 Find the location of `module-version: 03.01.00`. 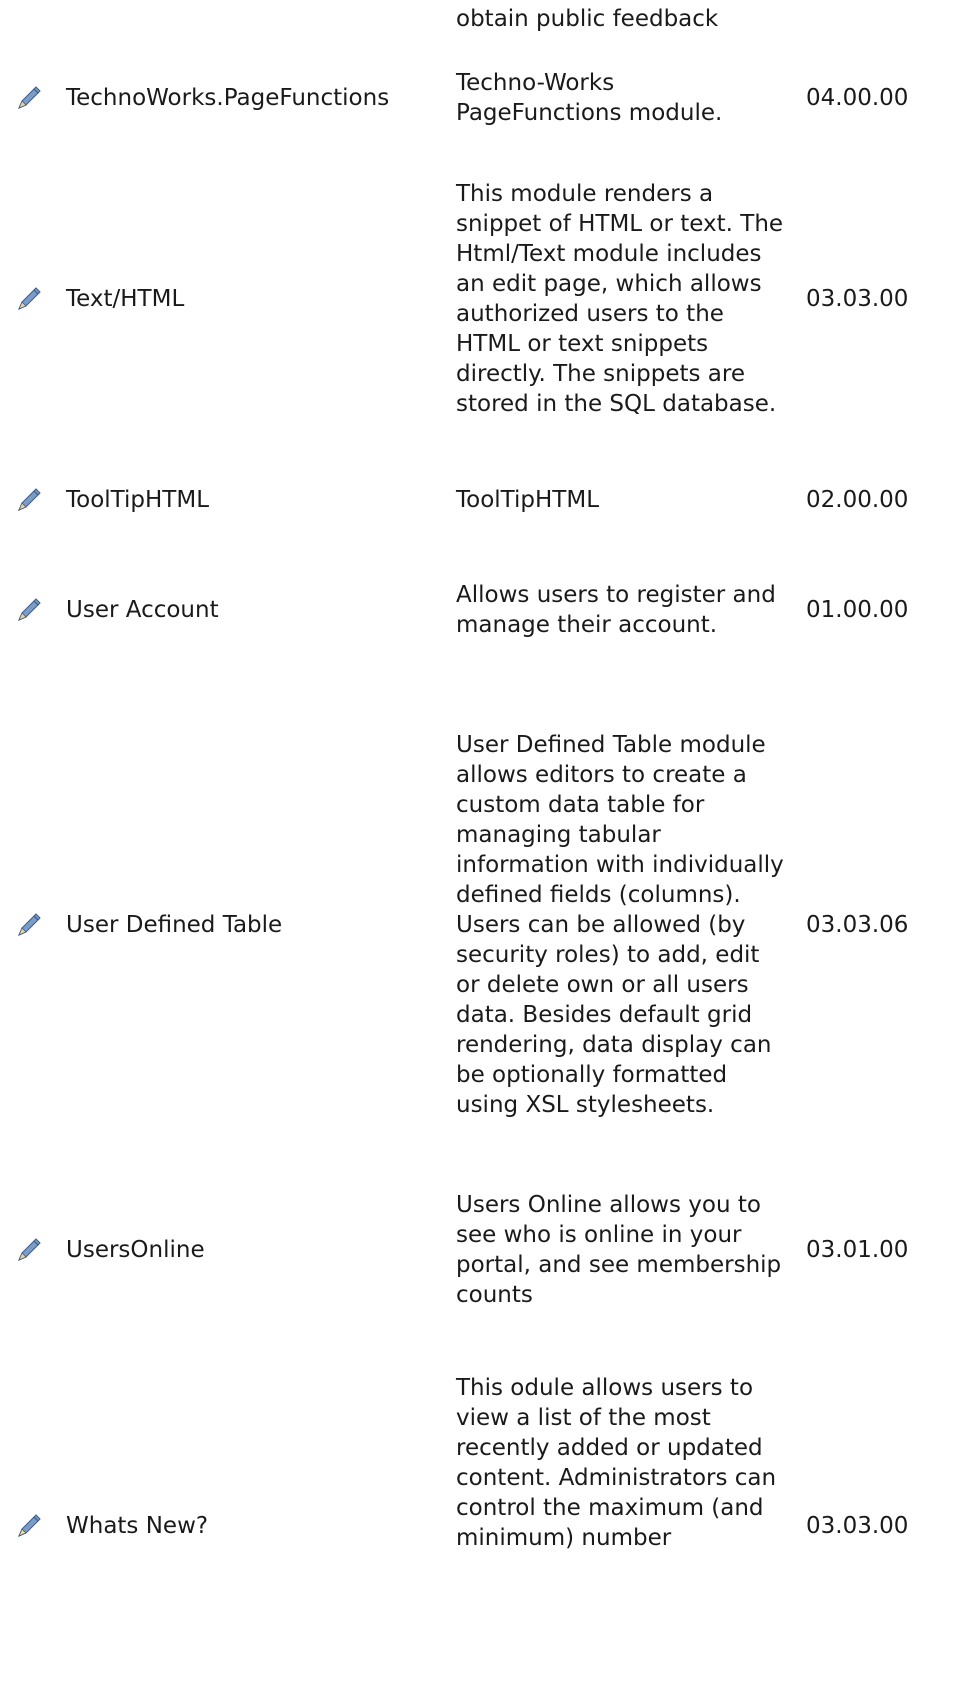

module-version: 03.01.00 is located at coordinates (857, 1250).